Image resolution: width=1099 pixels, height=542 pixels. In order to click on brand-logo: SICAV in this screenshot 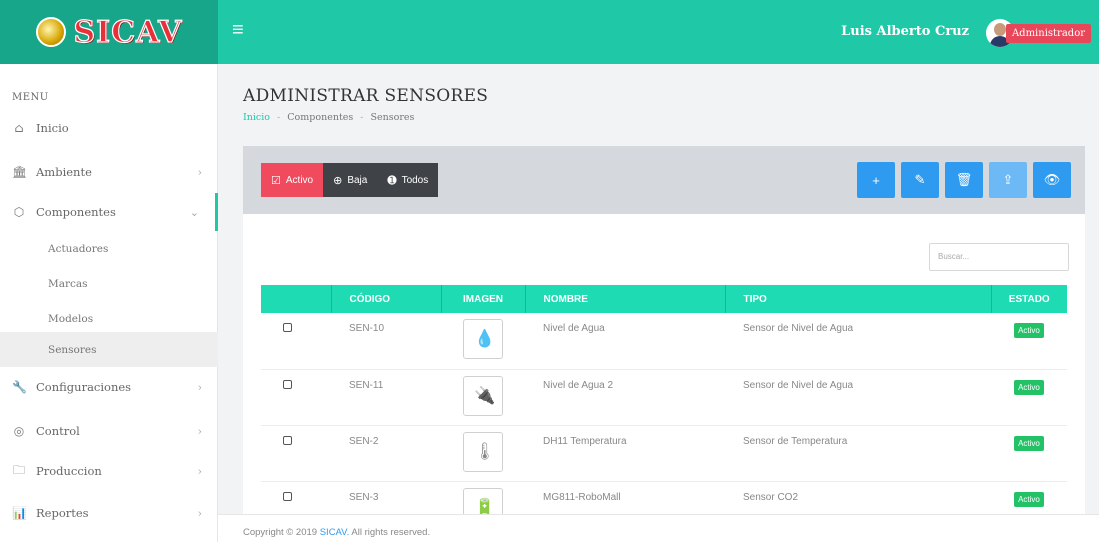, I will do `click(109, 32)`.